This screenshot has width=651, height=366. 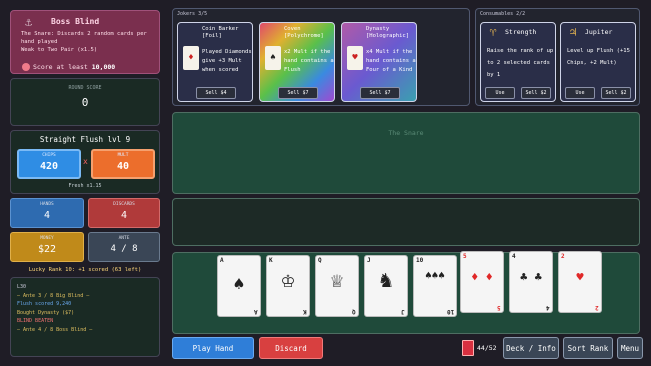 I want to click on discard-button: Discard, so click(x=291, y=348).